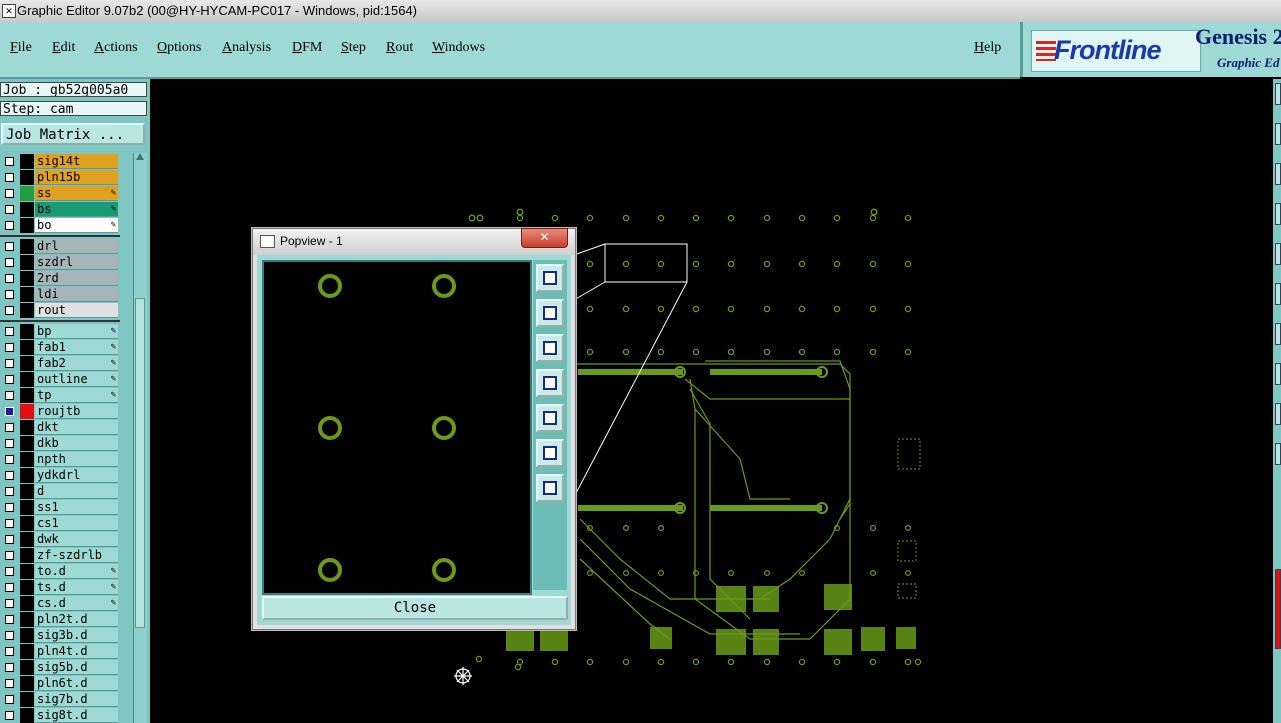 The height and width of the screenshot is (723, 1281). What do you see at coordinates (60, 177) in the screenshot?
I see `layer-row: pln15b` at bounding box center [60, 177].